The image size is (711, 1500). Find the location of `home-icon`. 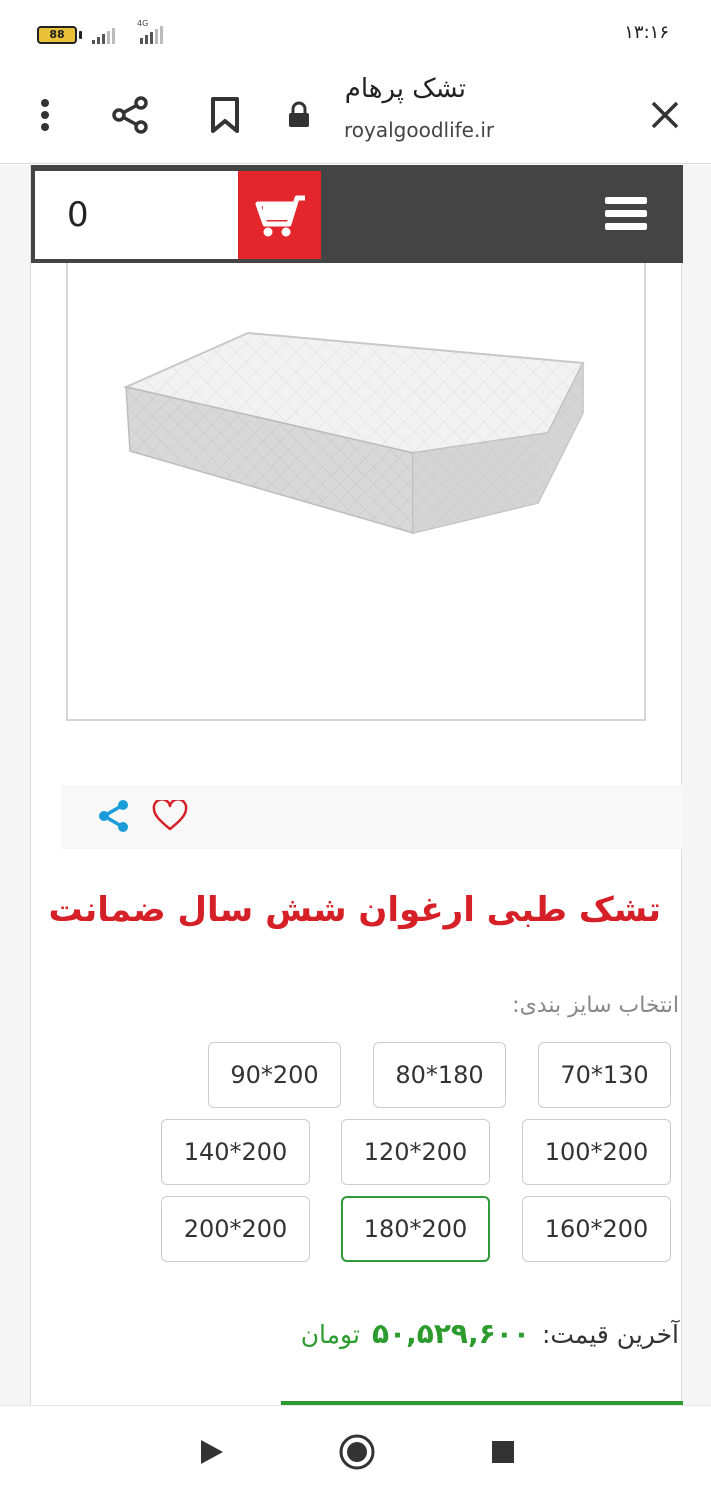

home-icon is located at coordinates (357, 1452).